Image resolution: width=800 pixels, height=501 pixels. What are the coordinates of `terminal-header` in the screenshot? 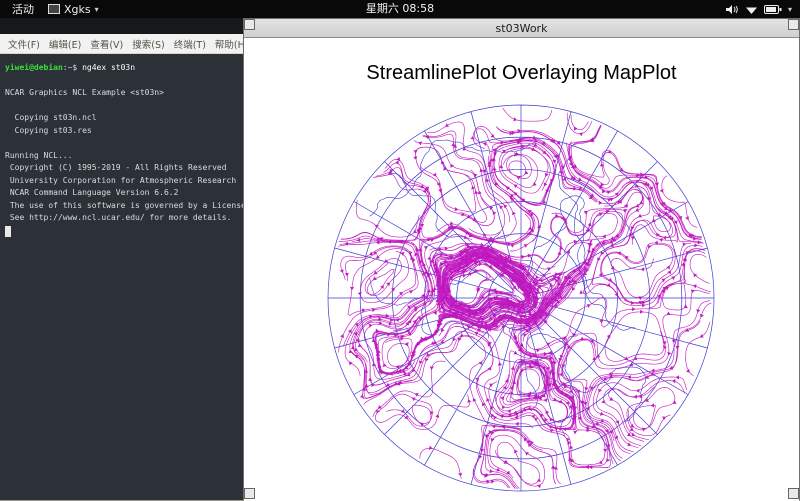 It's located at (121, 26).